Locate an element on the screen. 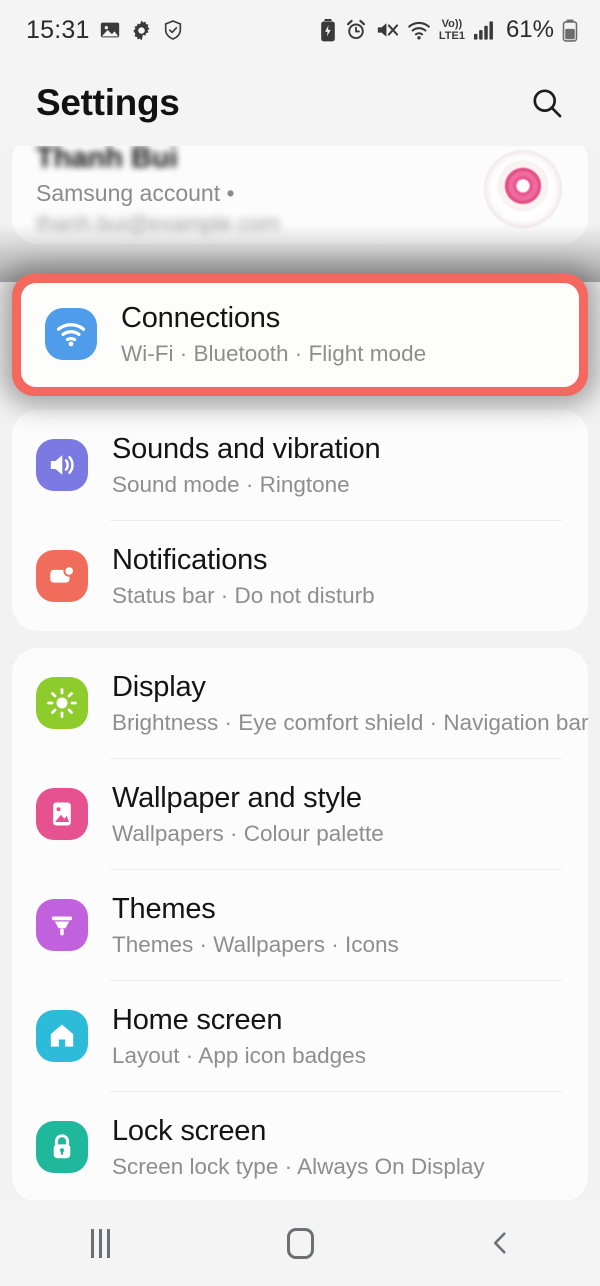 The width and height of the screenshot is (600, 1286). avatar is located at coordinates (523, 189).